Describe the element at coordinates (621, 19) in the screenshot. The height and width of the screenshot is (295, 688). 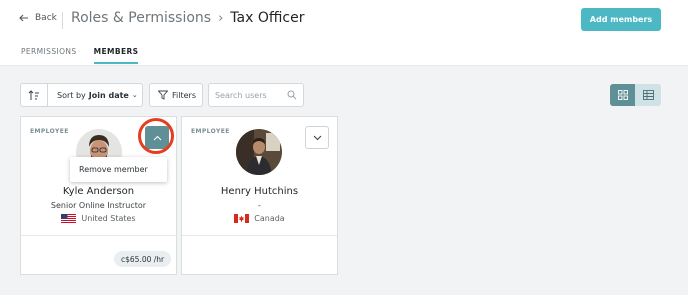
I see `add-members-button: Add members` at that location.